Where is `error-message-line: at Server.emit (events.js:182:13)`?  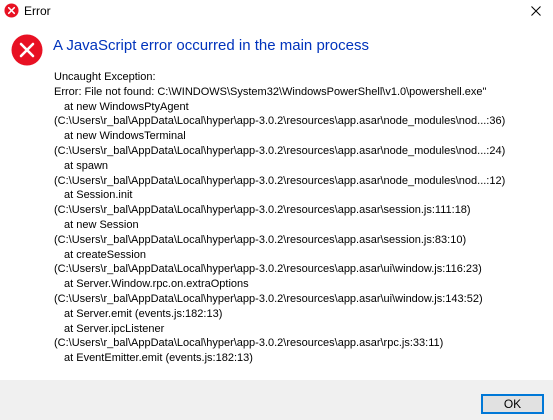 error-message-line: at Server.emit (events.js:182:13) is located at coordinates (143, 313).